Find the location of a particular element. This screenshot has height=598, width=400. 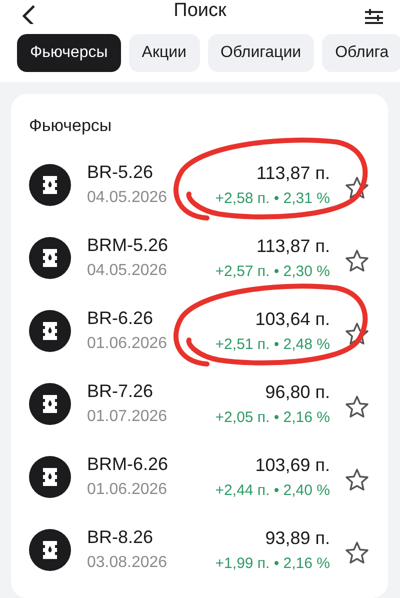

screen-title: Поиск is located at coordinates (200, 11).